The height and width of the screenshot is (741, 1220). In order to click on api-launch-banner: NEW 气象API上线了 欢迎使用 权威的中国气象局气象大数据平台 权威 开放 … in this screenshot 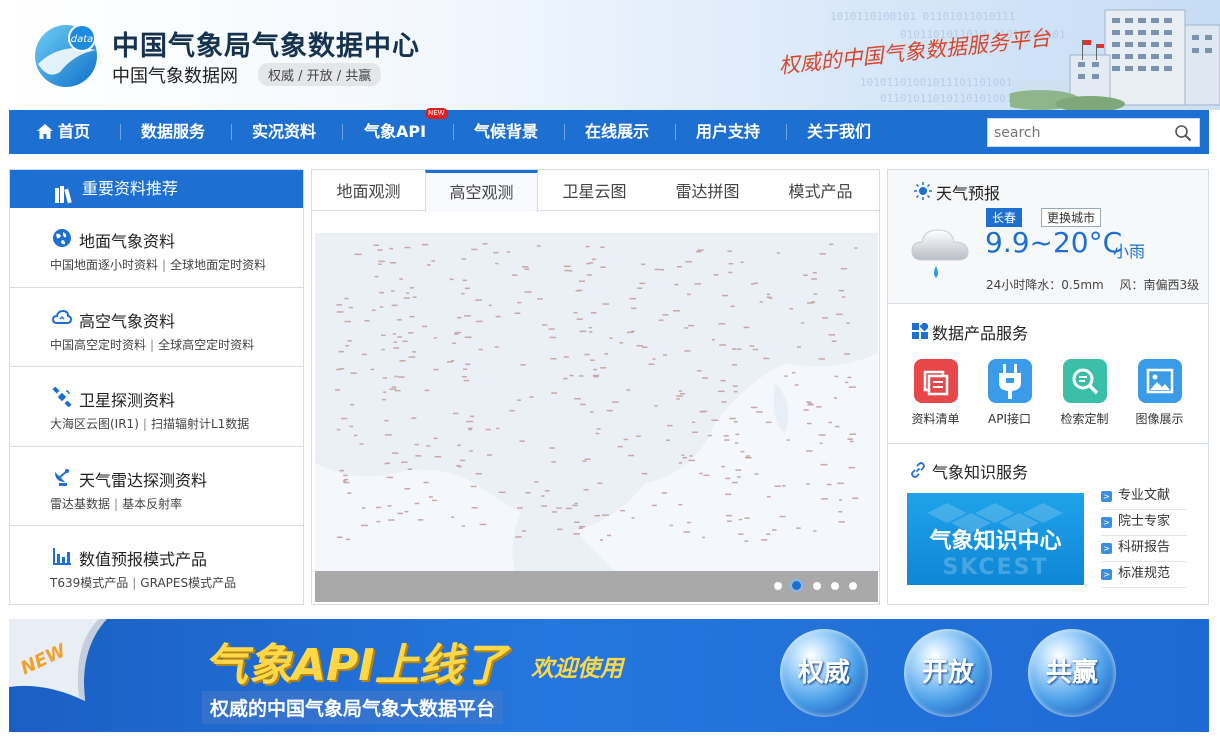, I will do `click(609, 675)`.